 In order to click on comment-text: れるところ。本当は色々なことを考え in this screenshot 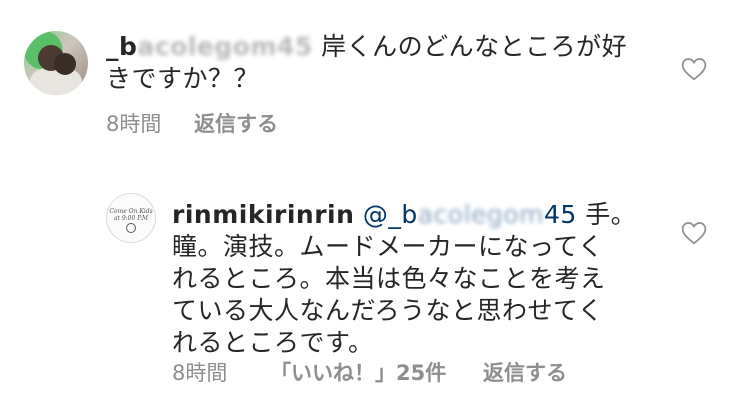, I will do `click(389, 278)`.